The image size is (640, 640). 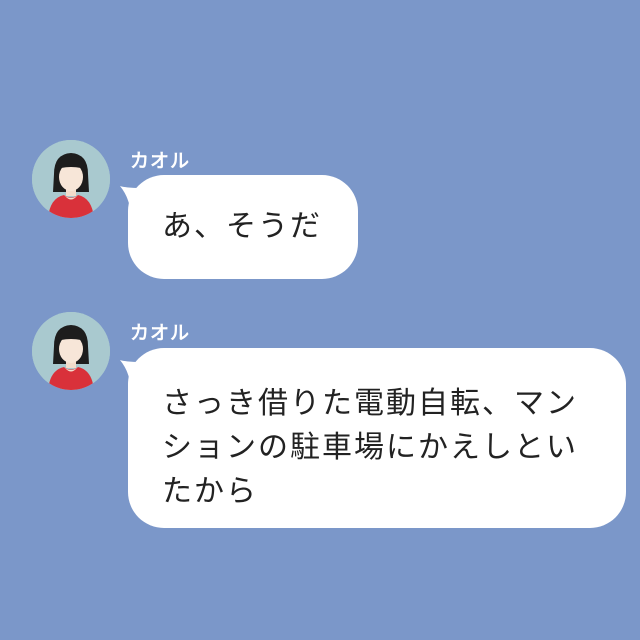 I want to click on message-bubble: あ、そうだ, so click(x=243, y=227).